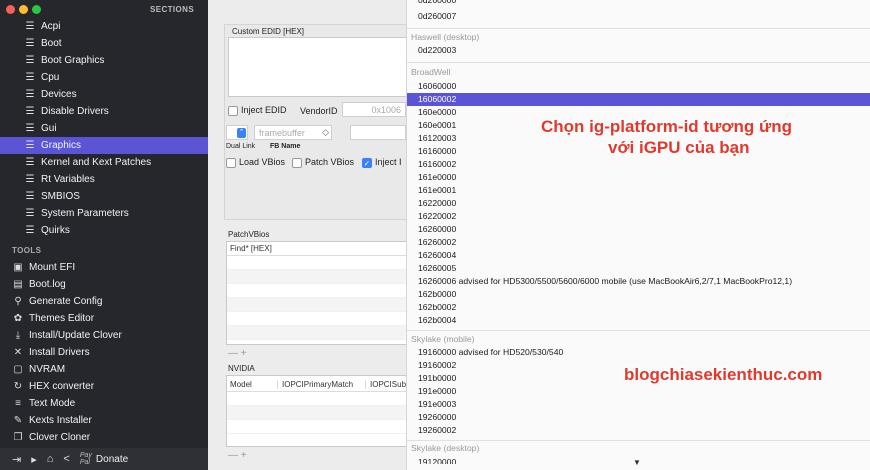 The height and width of the screenshot is (470, 870). What do you see at coordinates (73, 60) in the screenshot?
I see `sidebar-item-label: Boot Graphics` at bounding box center [73, 60].